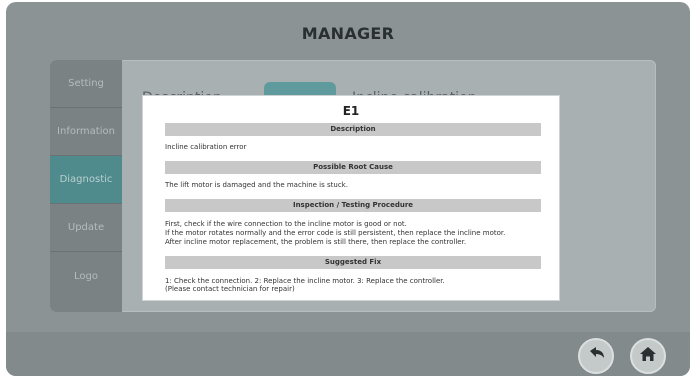 The width and height of the screenshot is (696, 379). What do you see at coordinates (230, 289) in the screenshot?
I see `fix-line-2: (Please contact technician for repair)` at bounding box center [230, 289].